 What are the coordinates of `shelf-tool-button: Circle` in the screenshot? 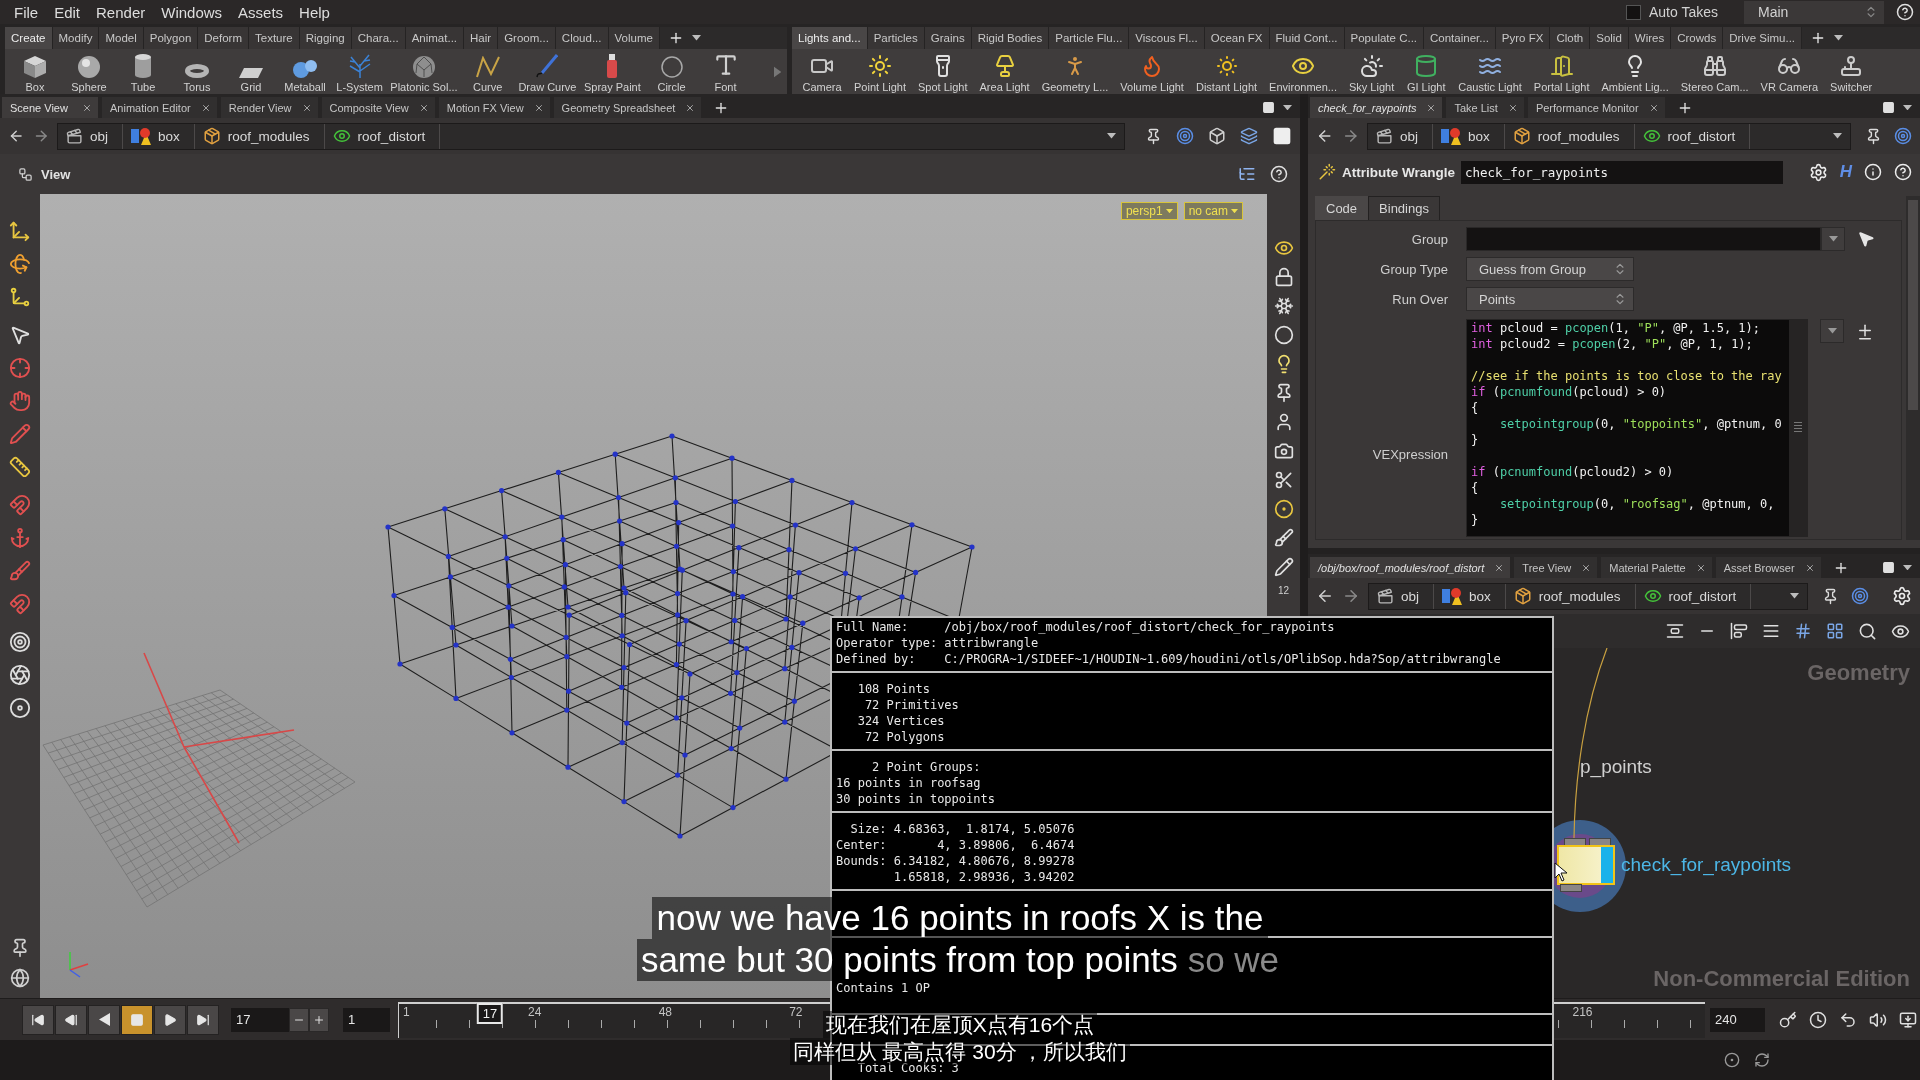 It's located at (671, 71).